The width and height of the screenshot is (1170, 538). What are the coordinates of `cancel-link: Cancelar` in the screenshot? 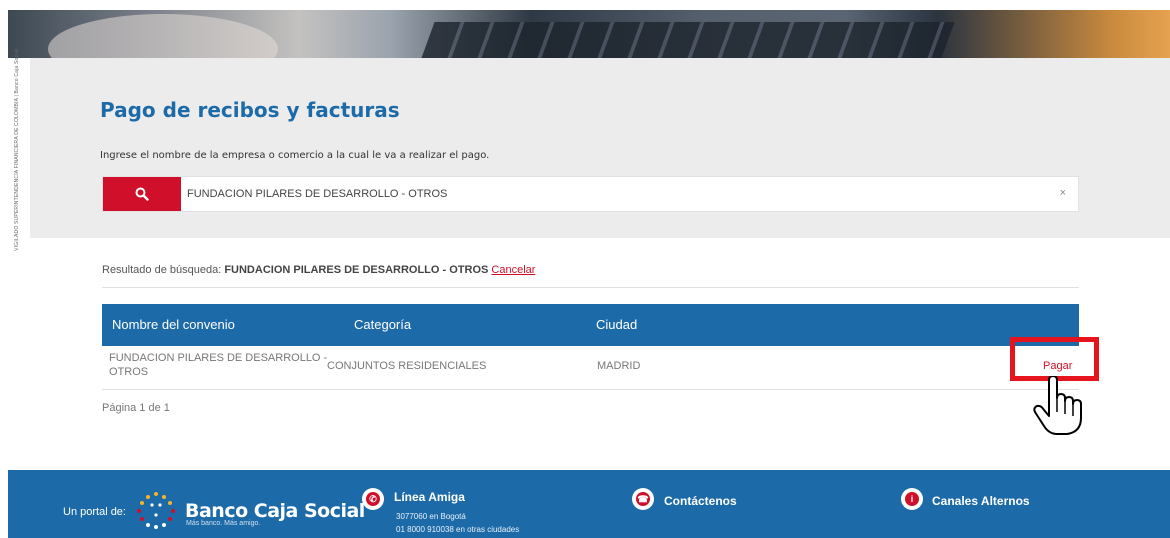 It's located at (513, 270).